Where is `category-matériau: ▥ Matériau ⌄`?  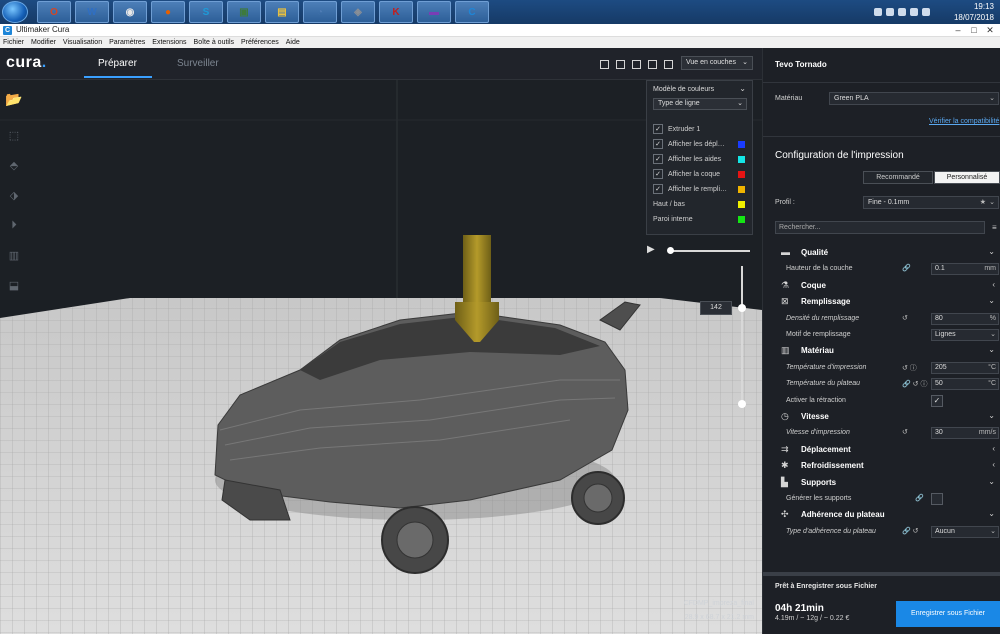 category-matériau: ▥ Matériau ⌄ is located at coordinates (881, 351).